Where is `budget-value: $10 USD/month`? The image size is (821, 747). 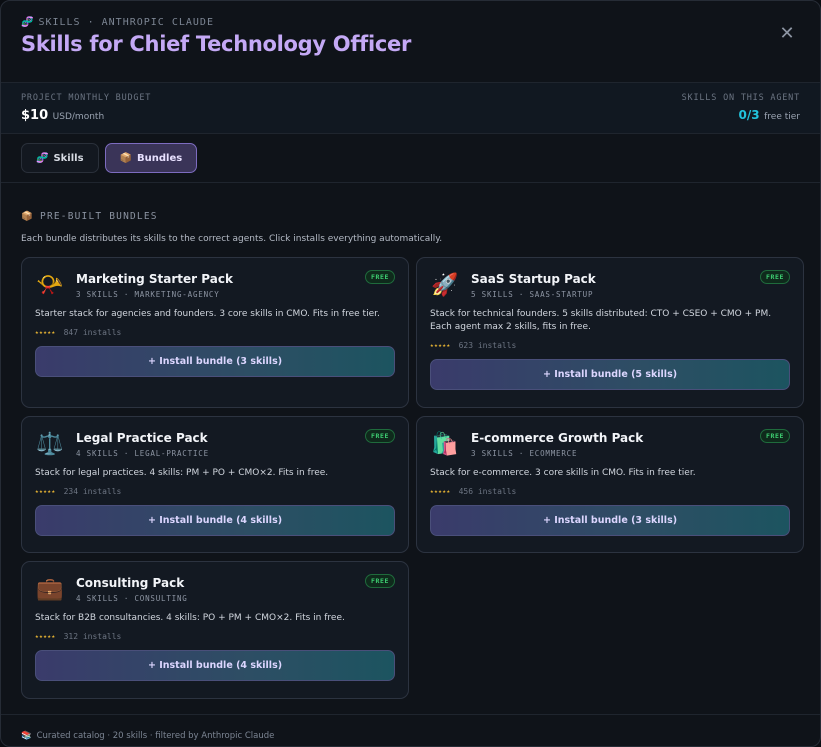 budget-value: $10 USD/month is located at coordinates (86, 115).